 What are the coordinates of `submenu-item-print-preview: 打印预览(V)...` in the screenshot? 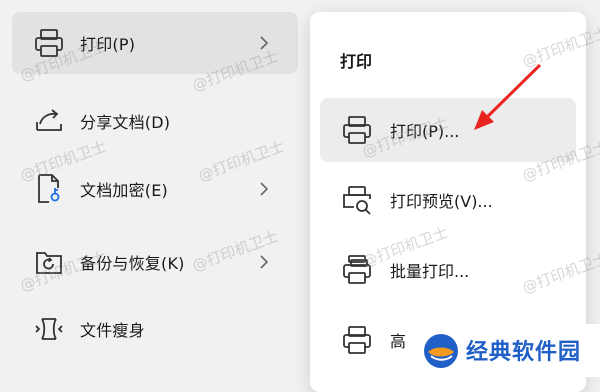 It's located at (448, 200).